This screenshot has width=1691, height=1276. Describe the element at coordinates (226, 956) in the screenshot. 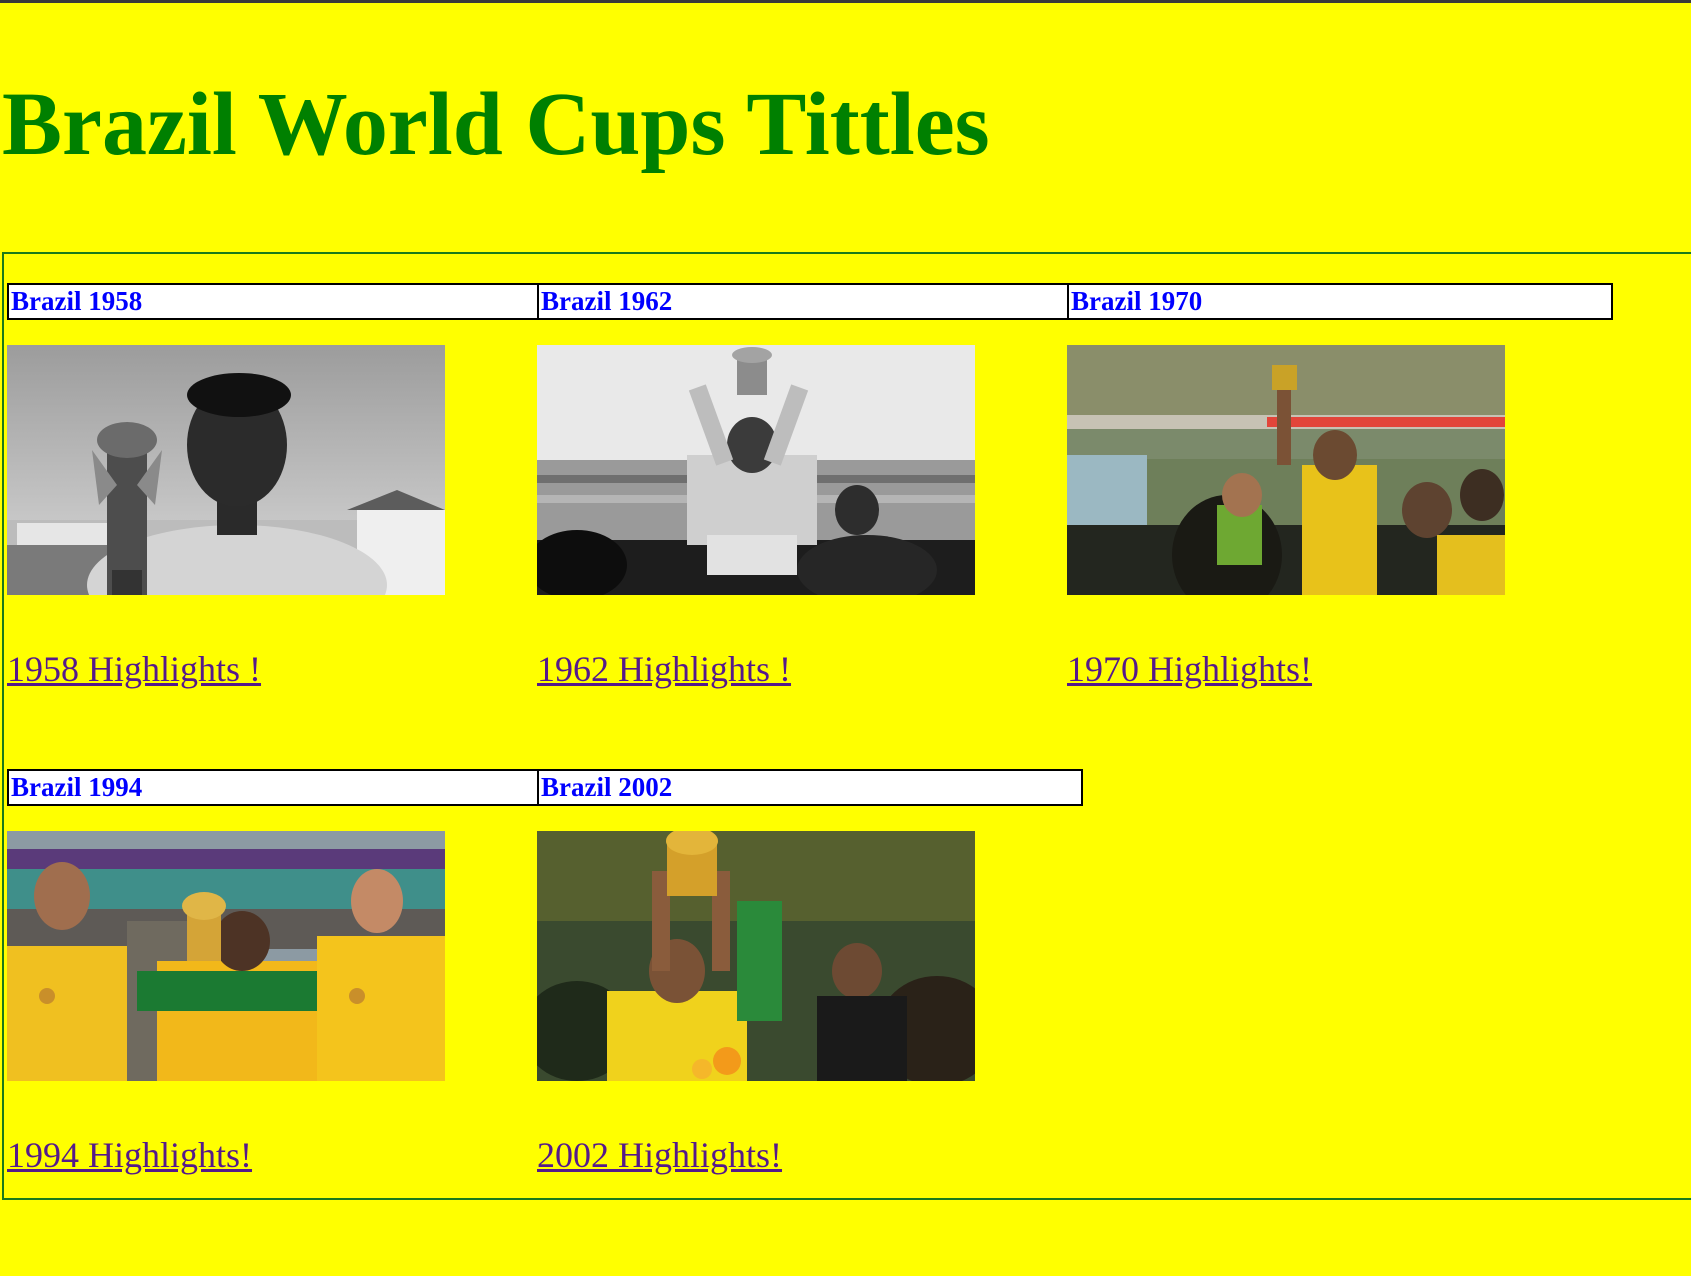

I see `team-trophy-kiss-photo` at that location.